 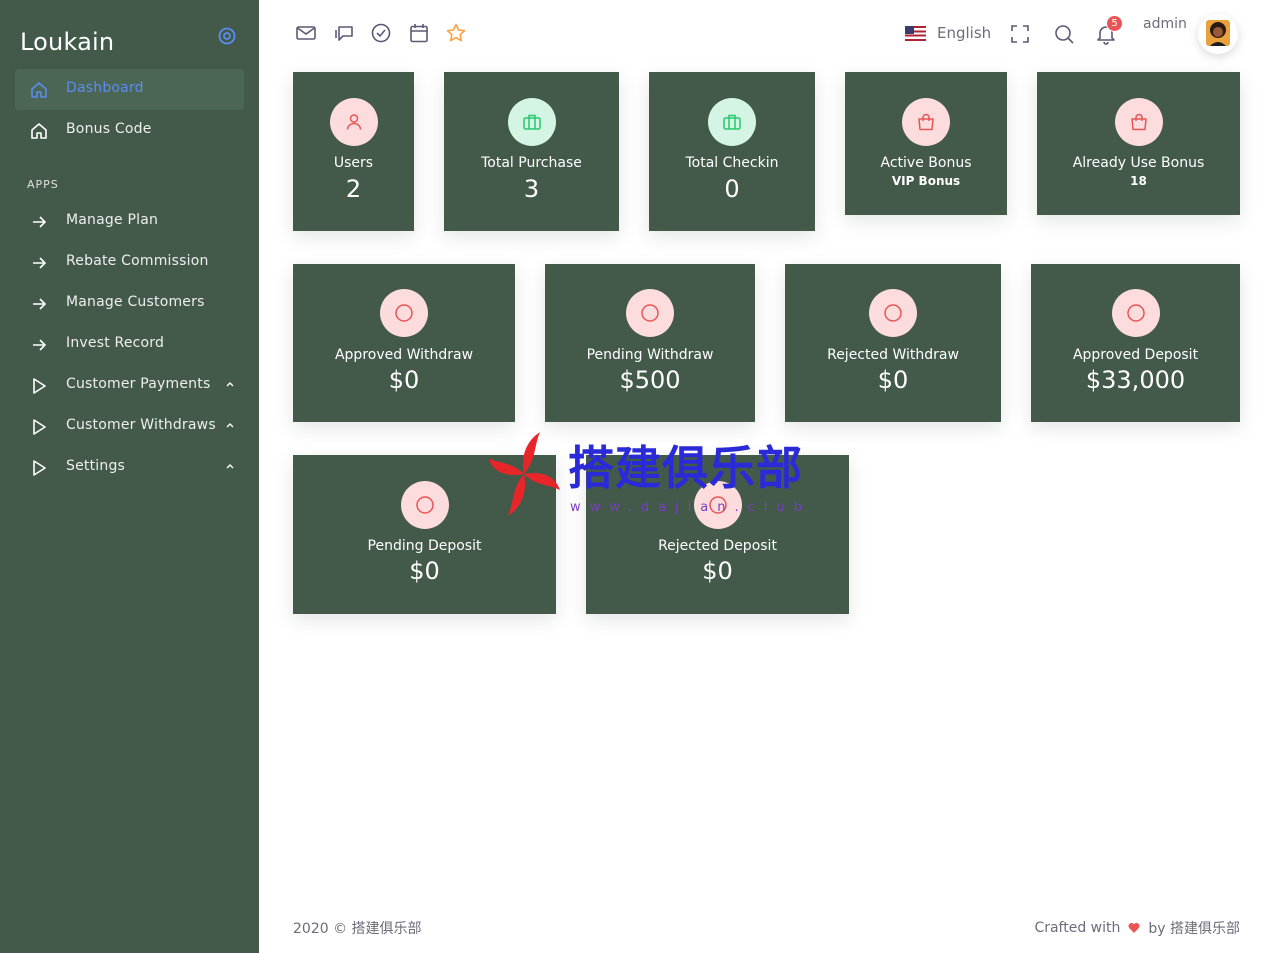 I want to click on nav-item-dashboard: Dashboard, so click(x=129, y=89).